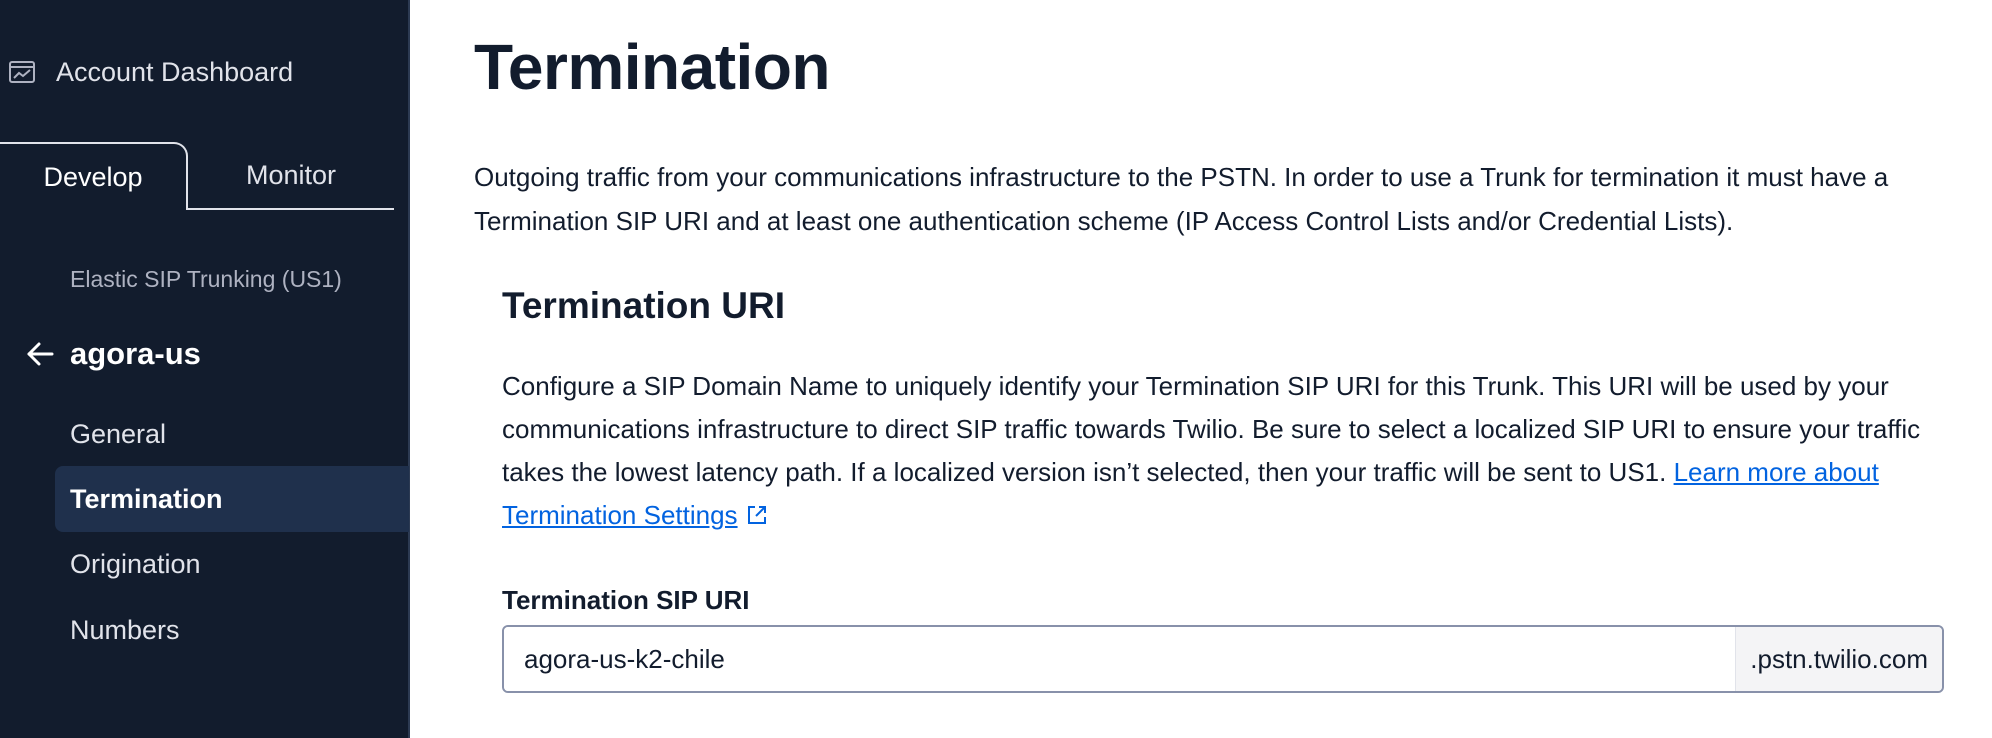 The image size is (1992, 738). What do you see at coordinates (291, 176) in the screenshot?
I see `tab-monitor: Monitor` at bounding box center [291, 176].